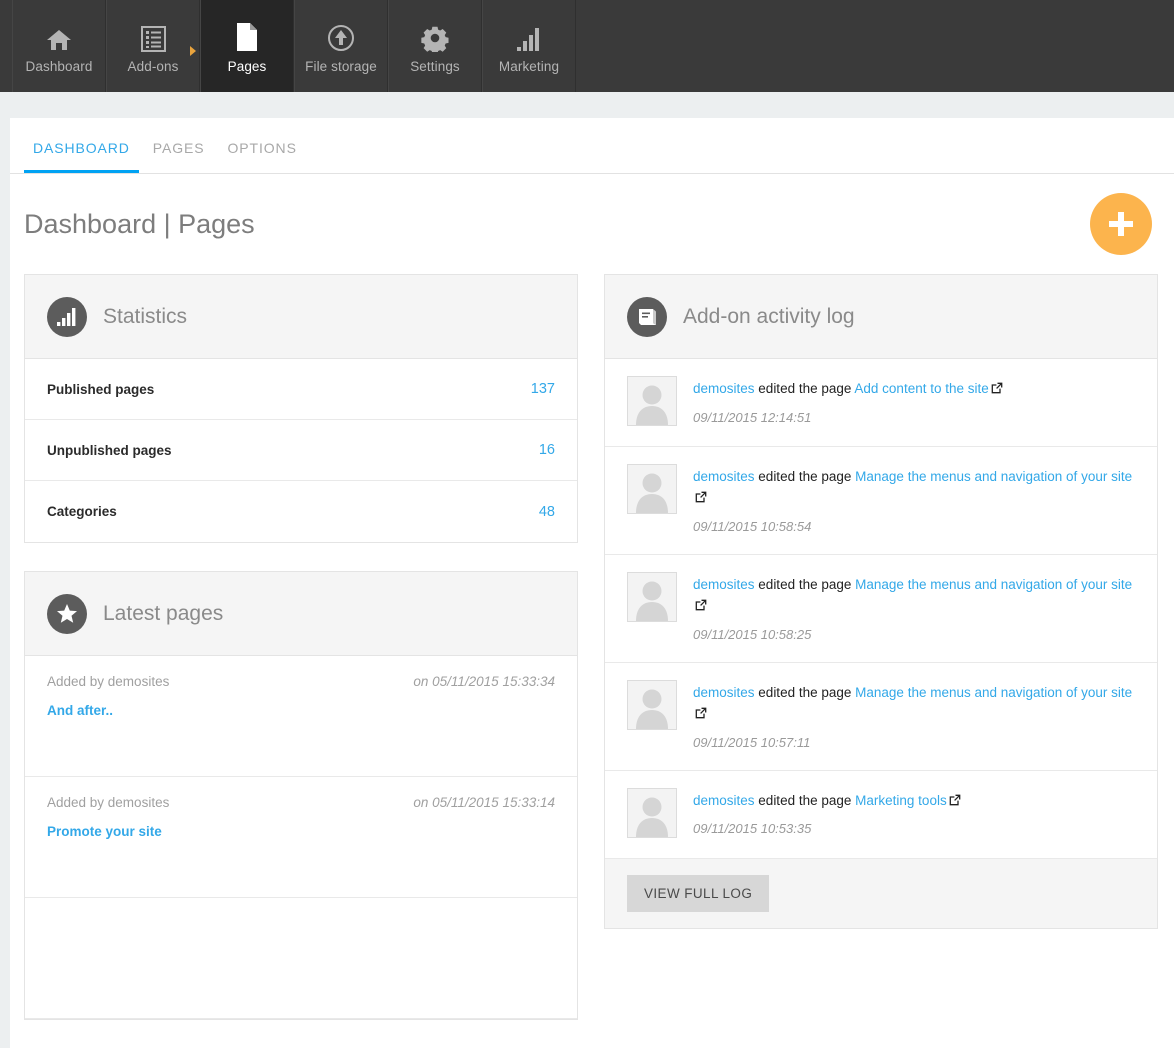  What do you see at coordinates (592, 146) in the screenshot?
I see `tab-bar: DASHBOARD PAGES OPTIONS` at bounding box center [592, 146].